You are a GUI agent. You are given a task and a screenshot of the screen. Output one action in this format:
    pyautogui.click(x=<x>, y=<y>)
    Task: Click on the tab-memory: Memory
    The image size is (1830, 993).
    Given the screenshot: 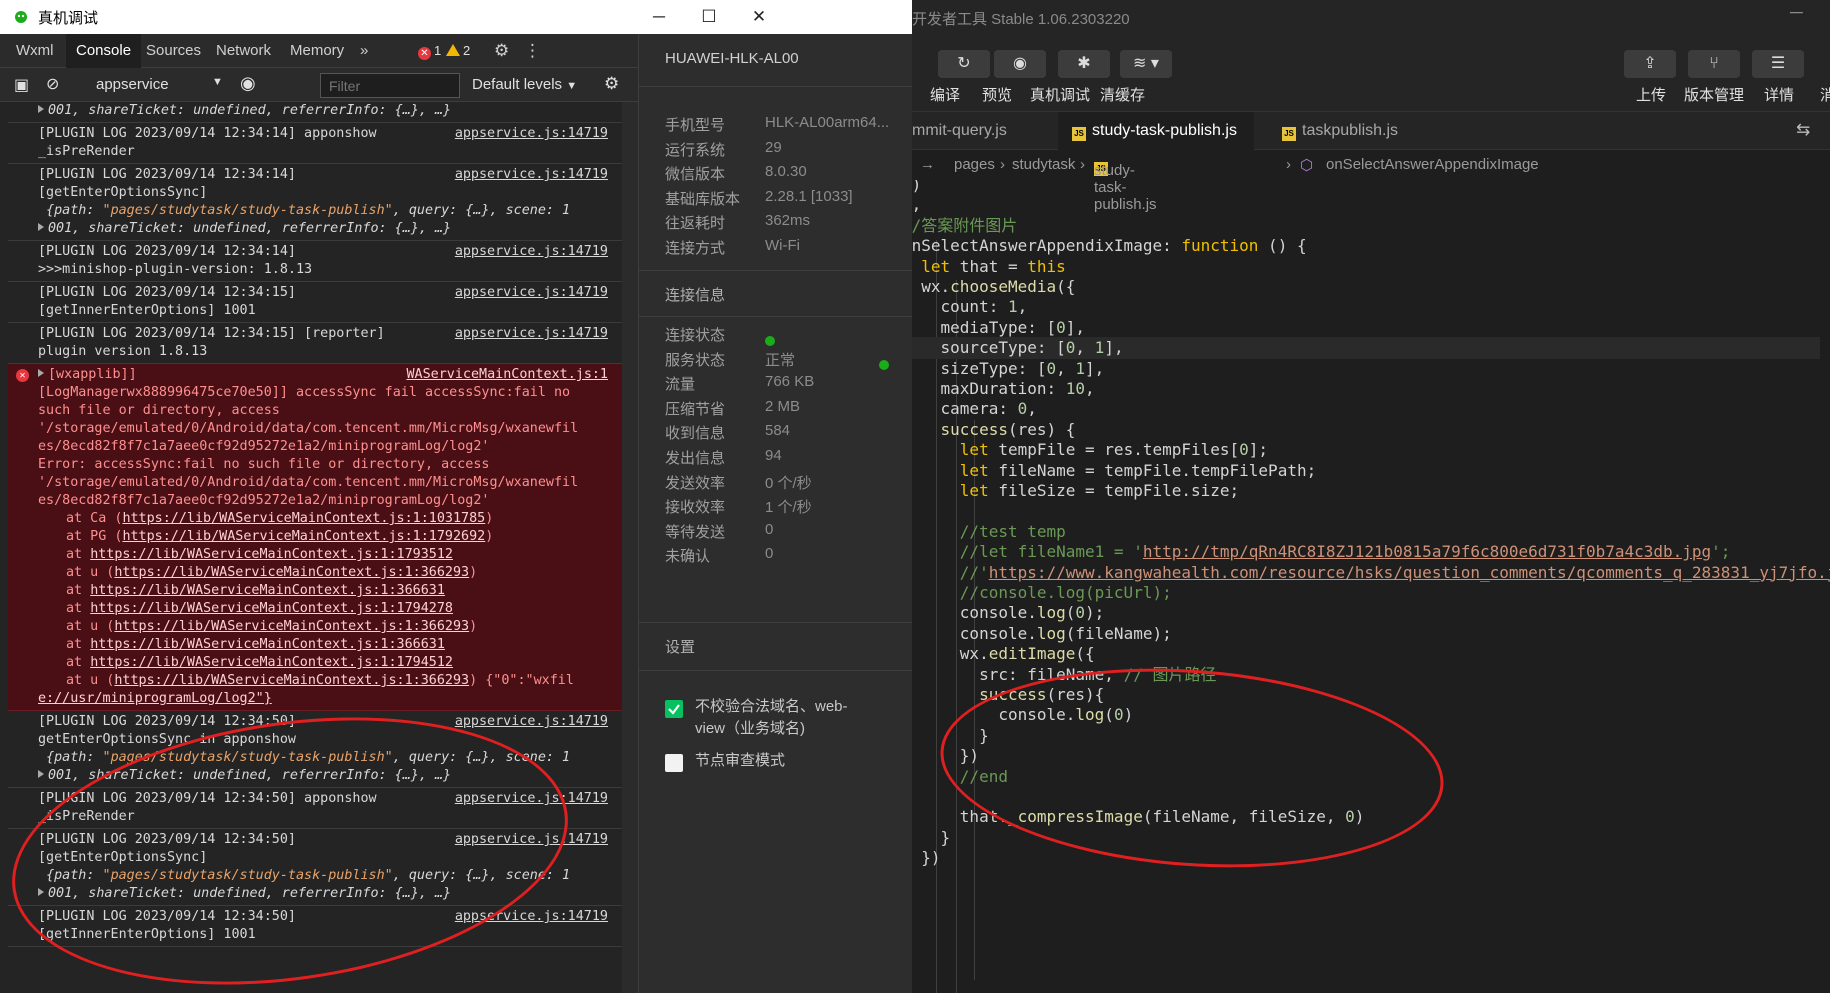 What is the action you would take?
    pyautogui.click(x=317, y=51)
    